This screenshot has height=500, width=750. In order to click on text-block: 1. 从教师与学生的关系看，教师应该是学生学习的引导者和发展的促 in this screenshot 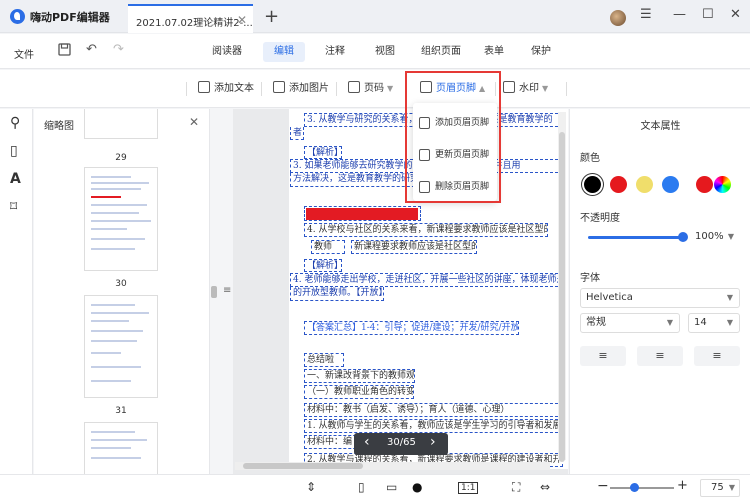, I will do `click(433, 426)`.